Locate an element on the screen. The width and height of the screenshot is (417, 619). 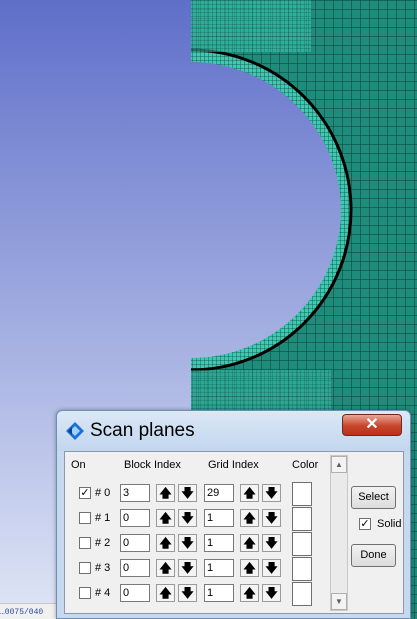
plane-4-block-down-button: 🡇 is located at coordinates (187, 593).